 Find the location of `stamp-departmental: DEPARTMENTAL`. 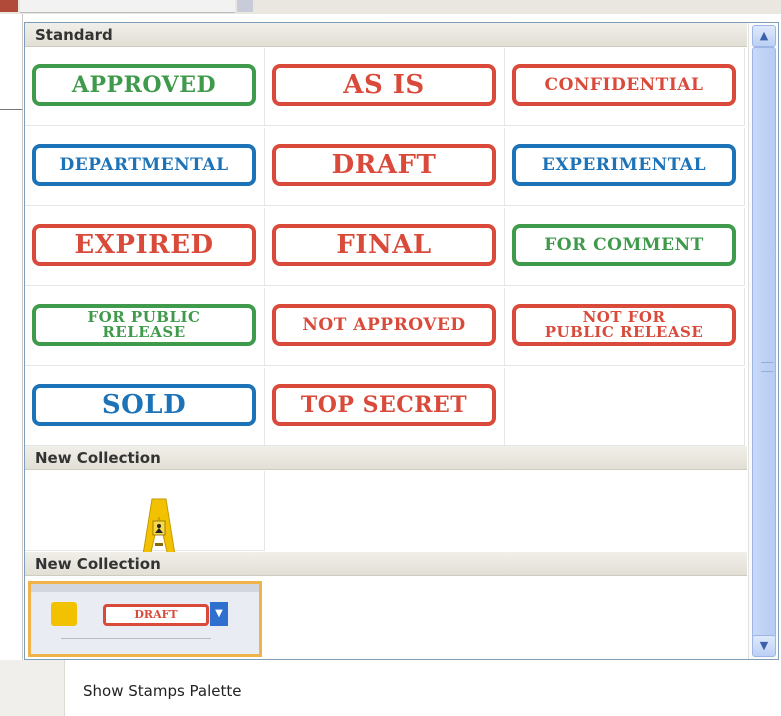

stamp-departmental: DEPARTMENTAL is located at coordinates (144, 165).